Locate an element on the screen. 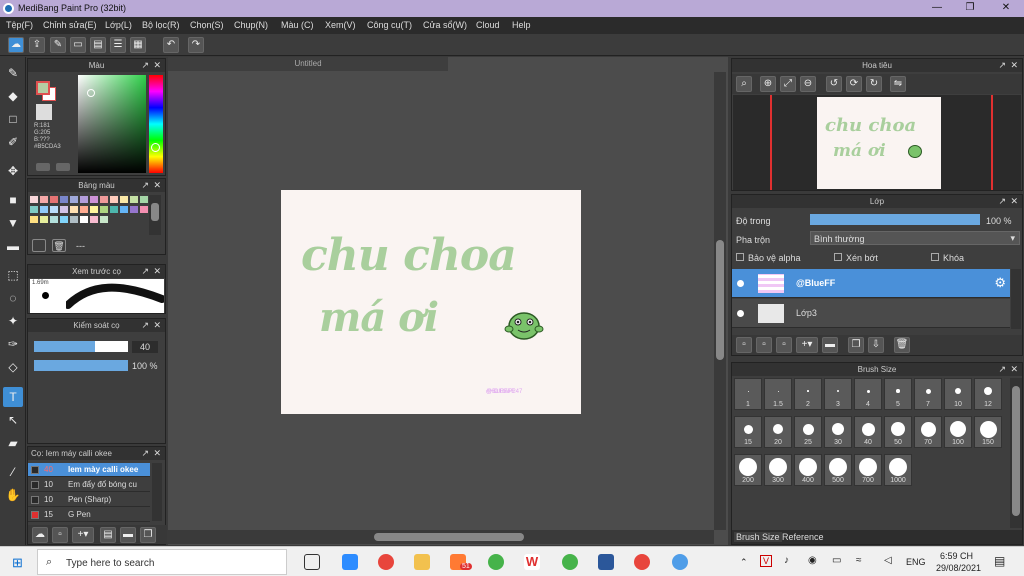  zoom-app-icon is located at coordinates (350, 562).